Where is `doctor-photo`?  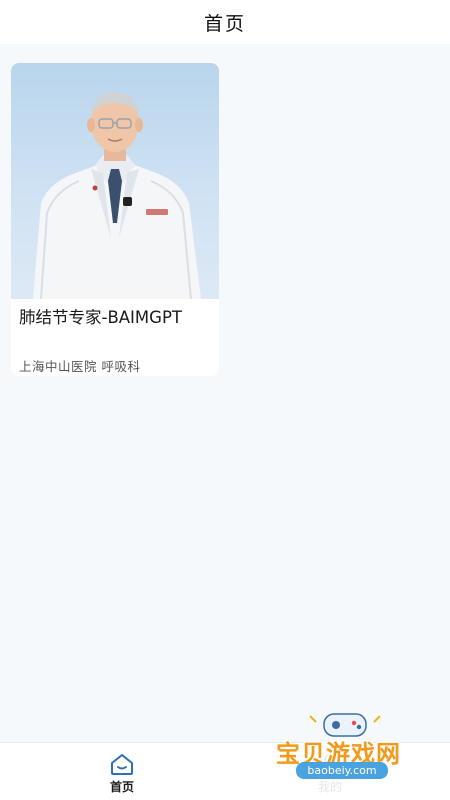 doctor-photo is located at coordinates (115, 181).